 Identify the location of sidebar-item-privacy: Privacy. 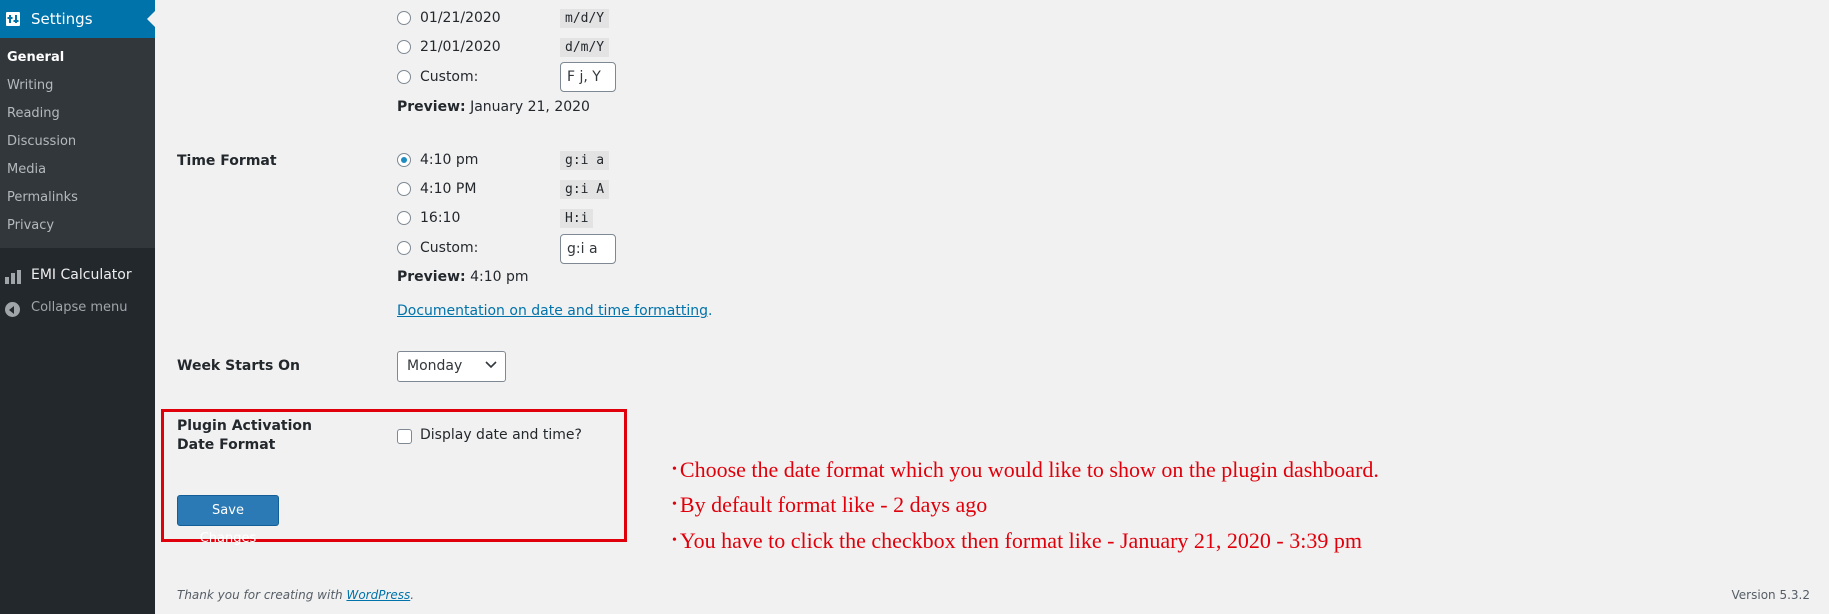
(30, 225).